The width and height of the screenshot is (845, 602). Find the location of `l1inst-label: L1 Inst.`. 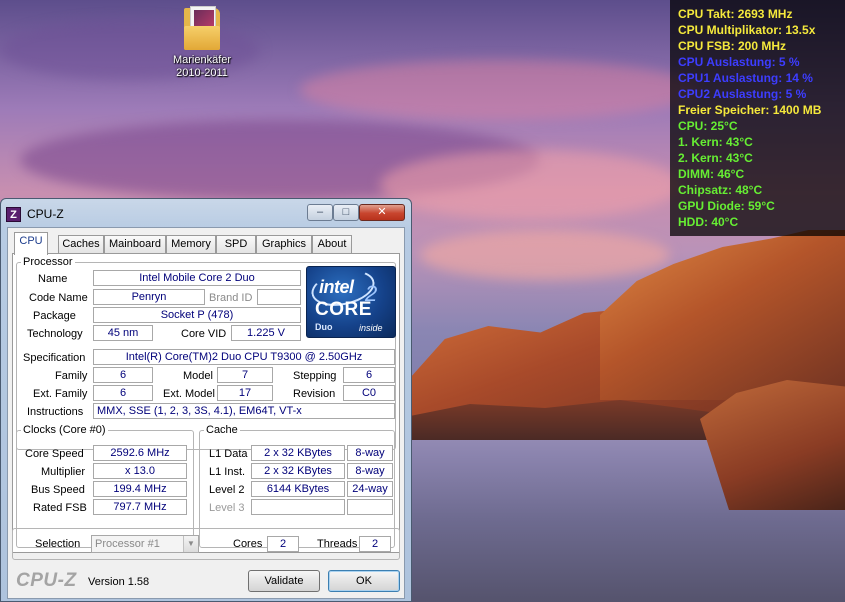

l1inst-label: L1 Inst. is located at coordinates (227, 472).